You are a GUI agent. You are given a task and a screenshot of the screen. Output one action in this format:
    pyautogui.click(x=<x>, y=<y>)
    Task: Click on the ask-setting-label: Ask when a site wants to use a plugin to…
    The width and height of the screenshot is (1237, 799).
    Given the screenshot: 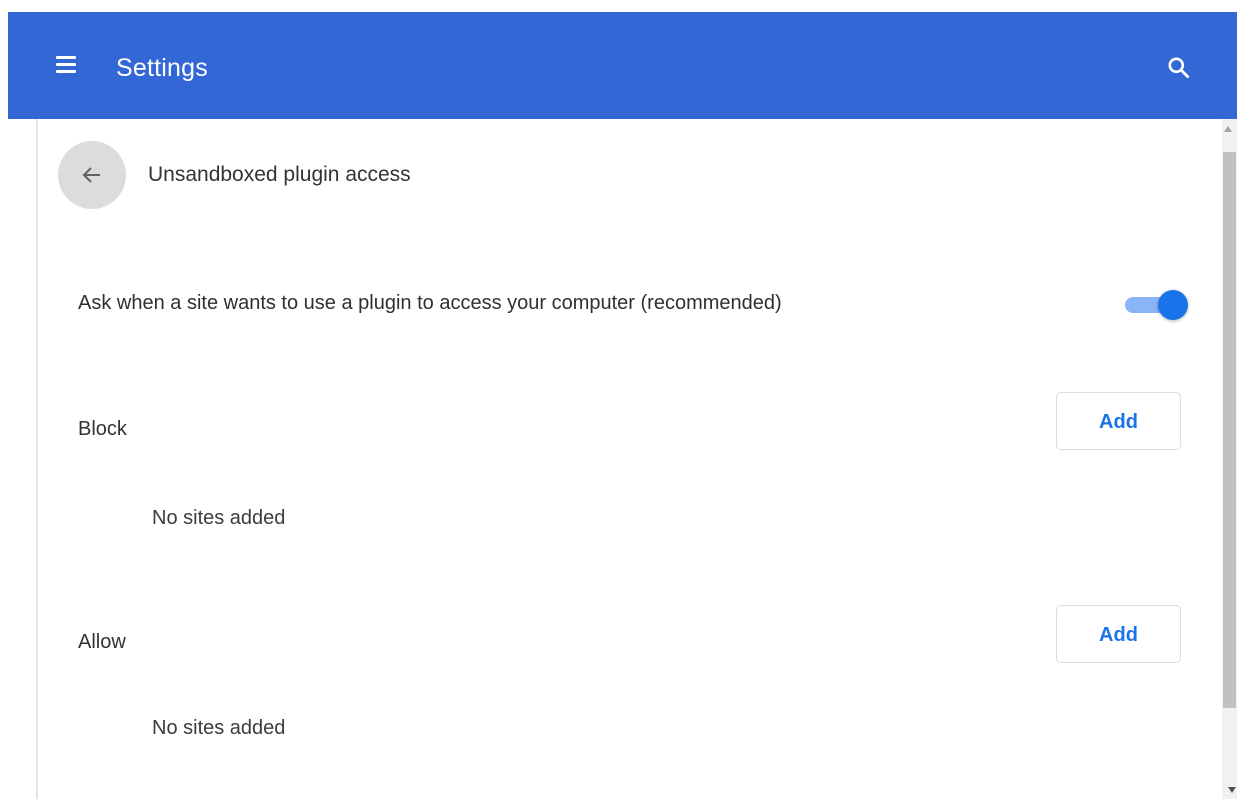 What is the action you would take?
    pyautogui.click(x=430, y=303)
    